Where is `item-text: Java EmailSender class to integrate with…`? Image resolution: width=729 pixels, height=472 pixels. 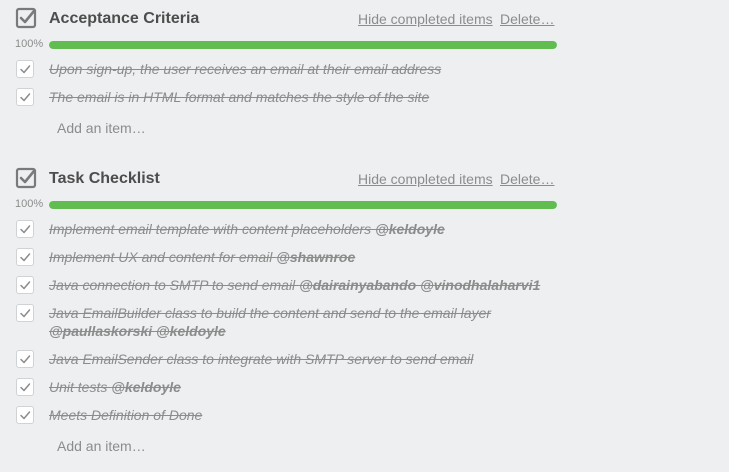
item-text: Java EmailSender class to integrate with… is located at coordinates (299, 359).